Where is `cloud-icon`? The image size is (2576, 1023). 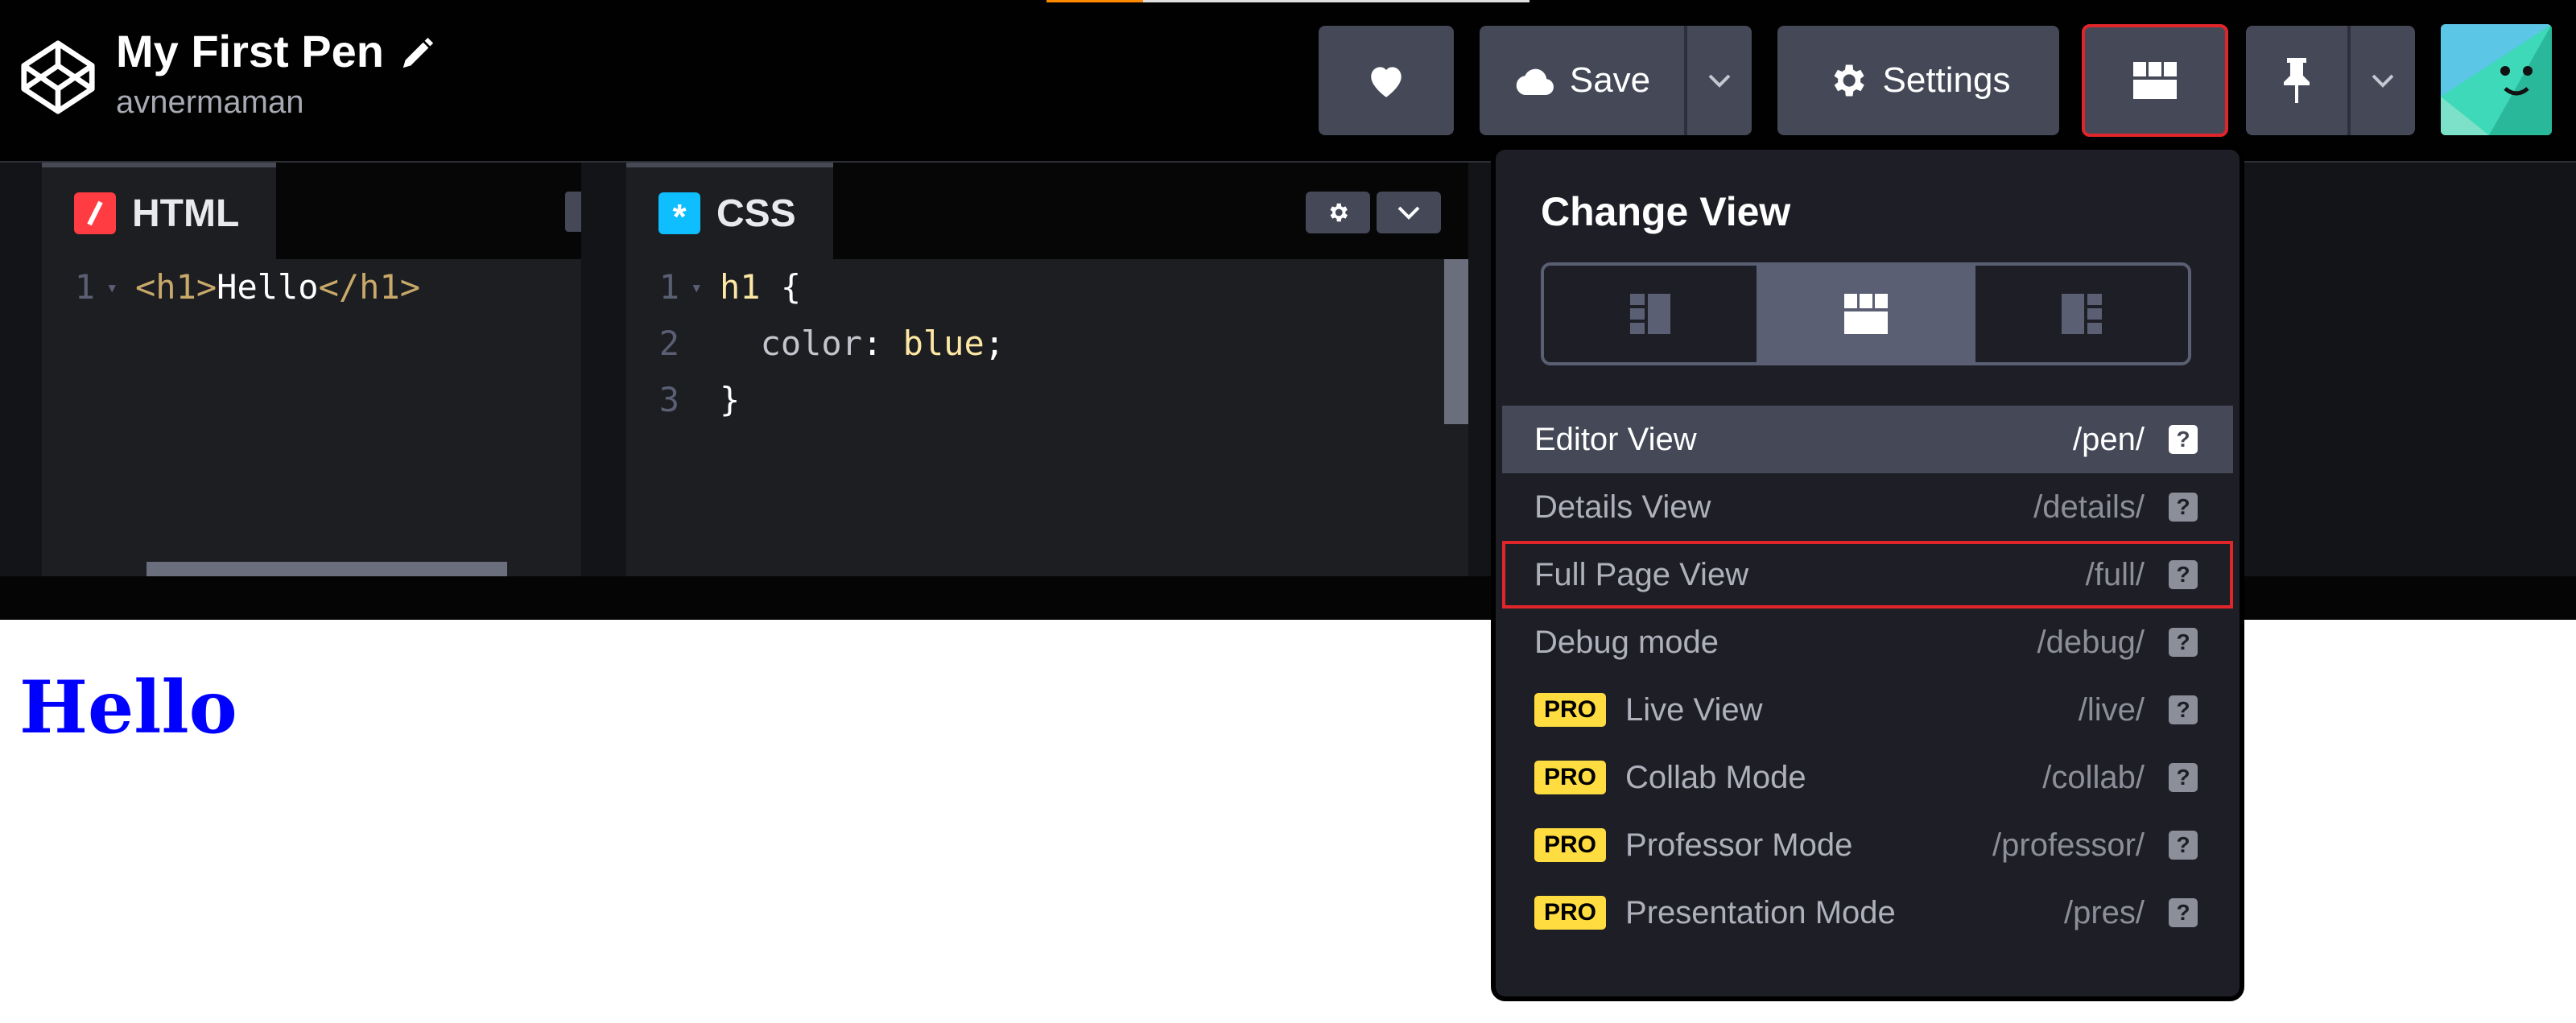 cloud-icon is located at coordinates (1535, 82).